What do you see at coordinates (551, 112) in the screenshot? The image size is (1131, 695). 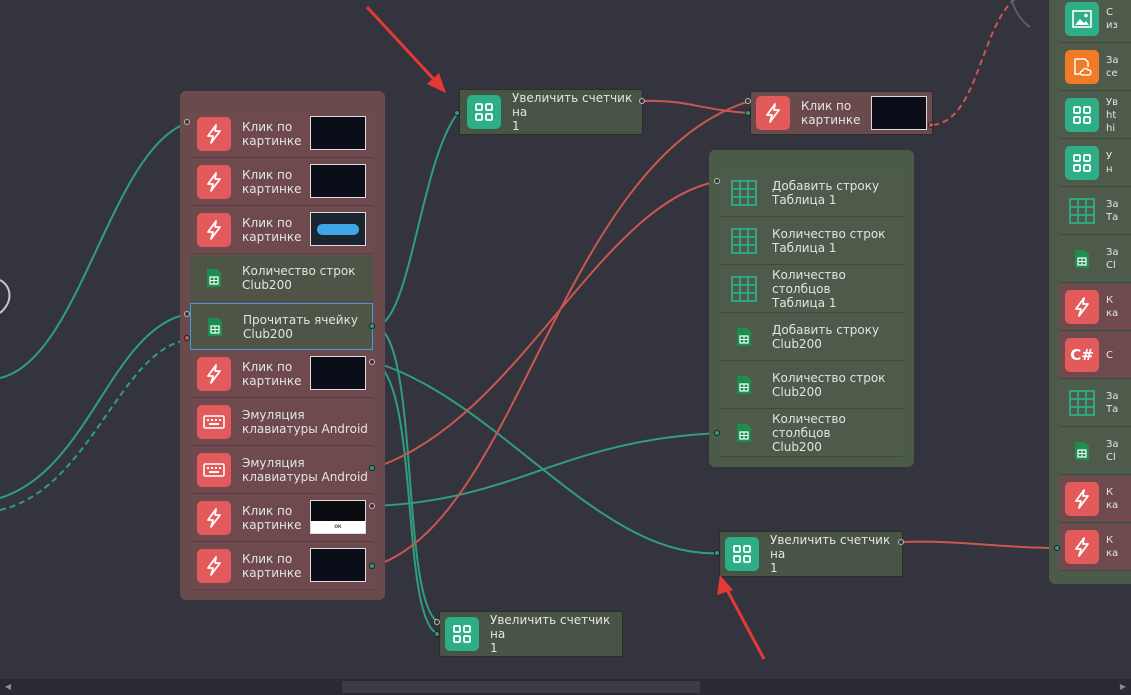 I see `counter-node-top: Увеличить счетчик на 1` at bounding box center [551, 112].